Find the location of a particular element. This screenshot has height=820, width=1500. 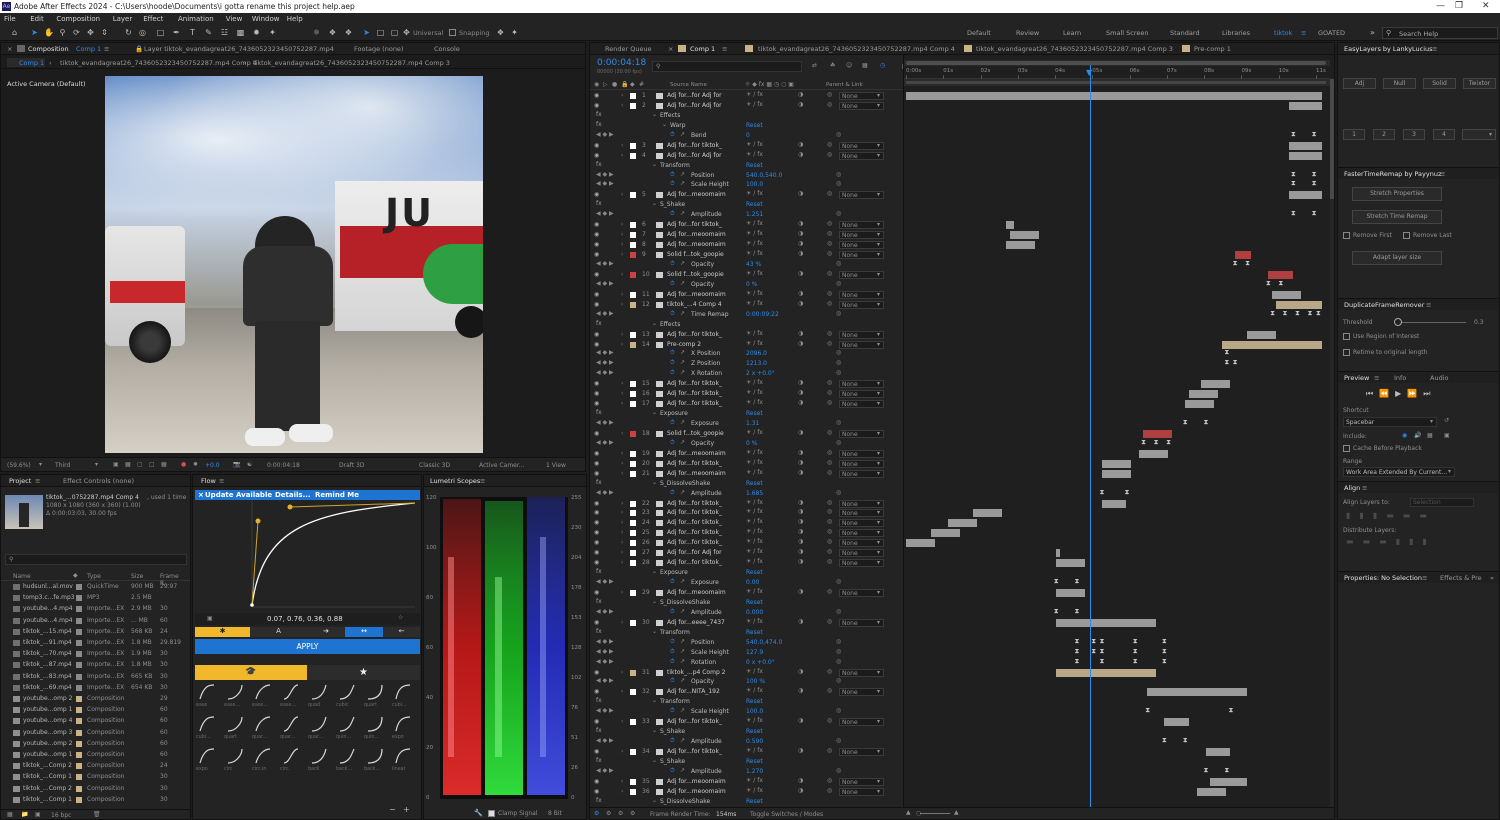

dolly-icon: ⇕ is located at coordinates (104, 32).